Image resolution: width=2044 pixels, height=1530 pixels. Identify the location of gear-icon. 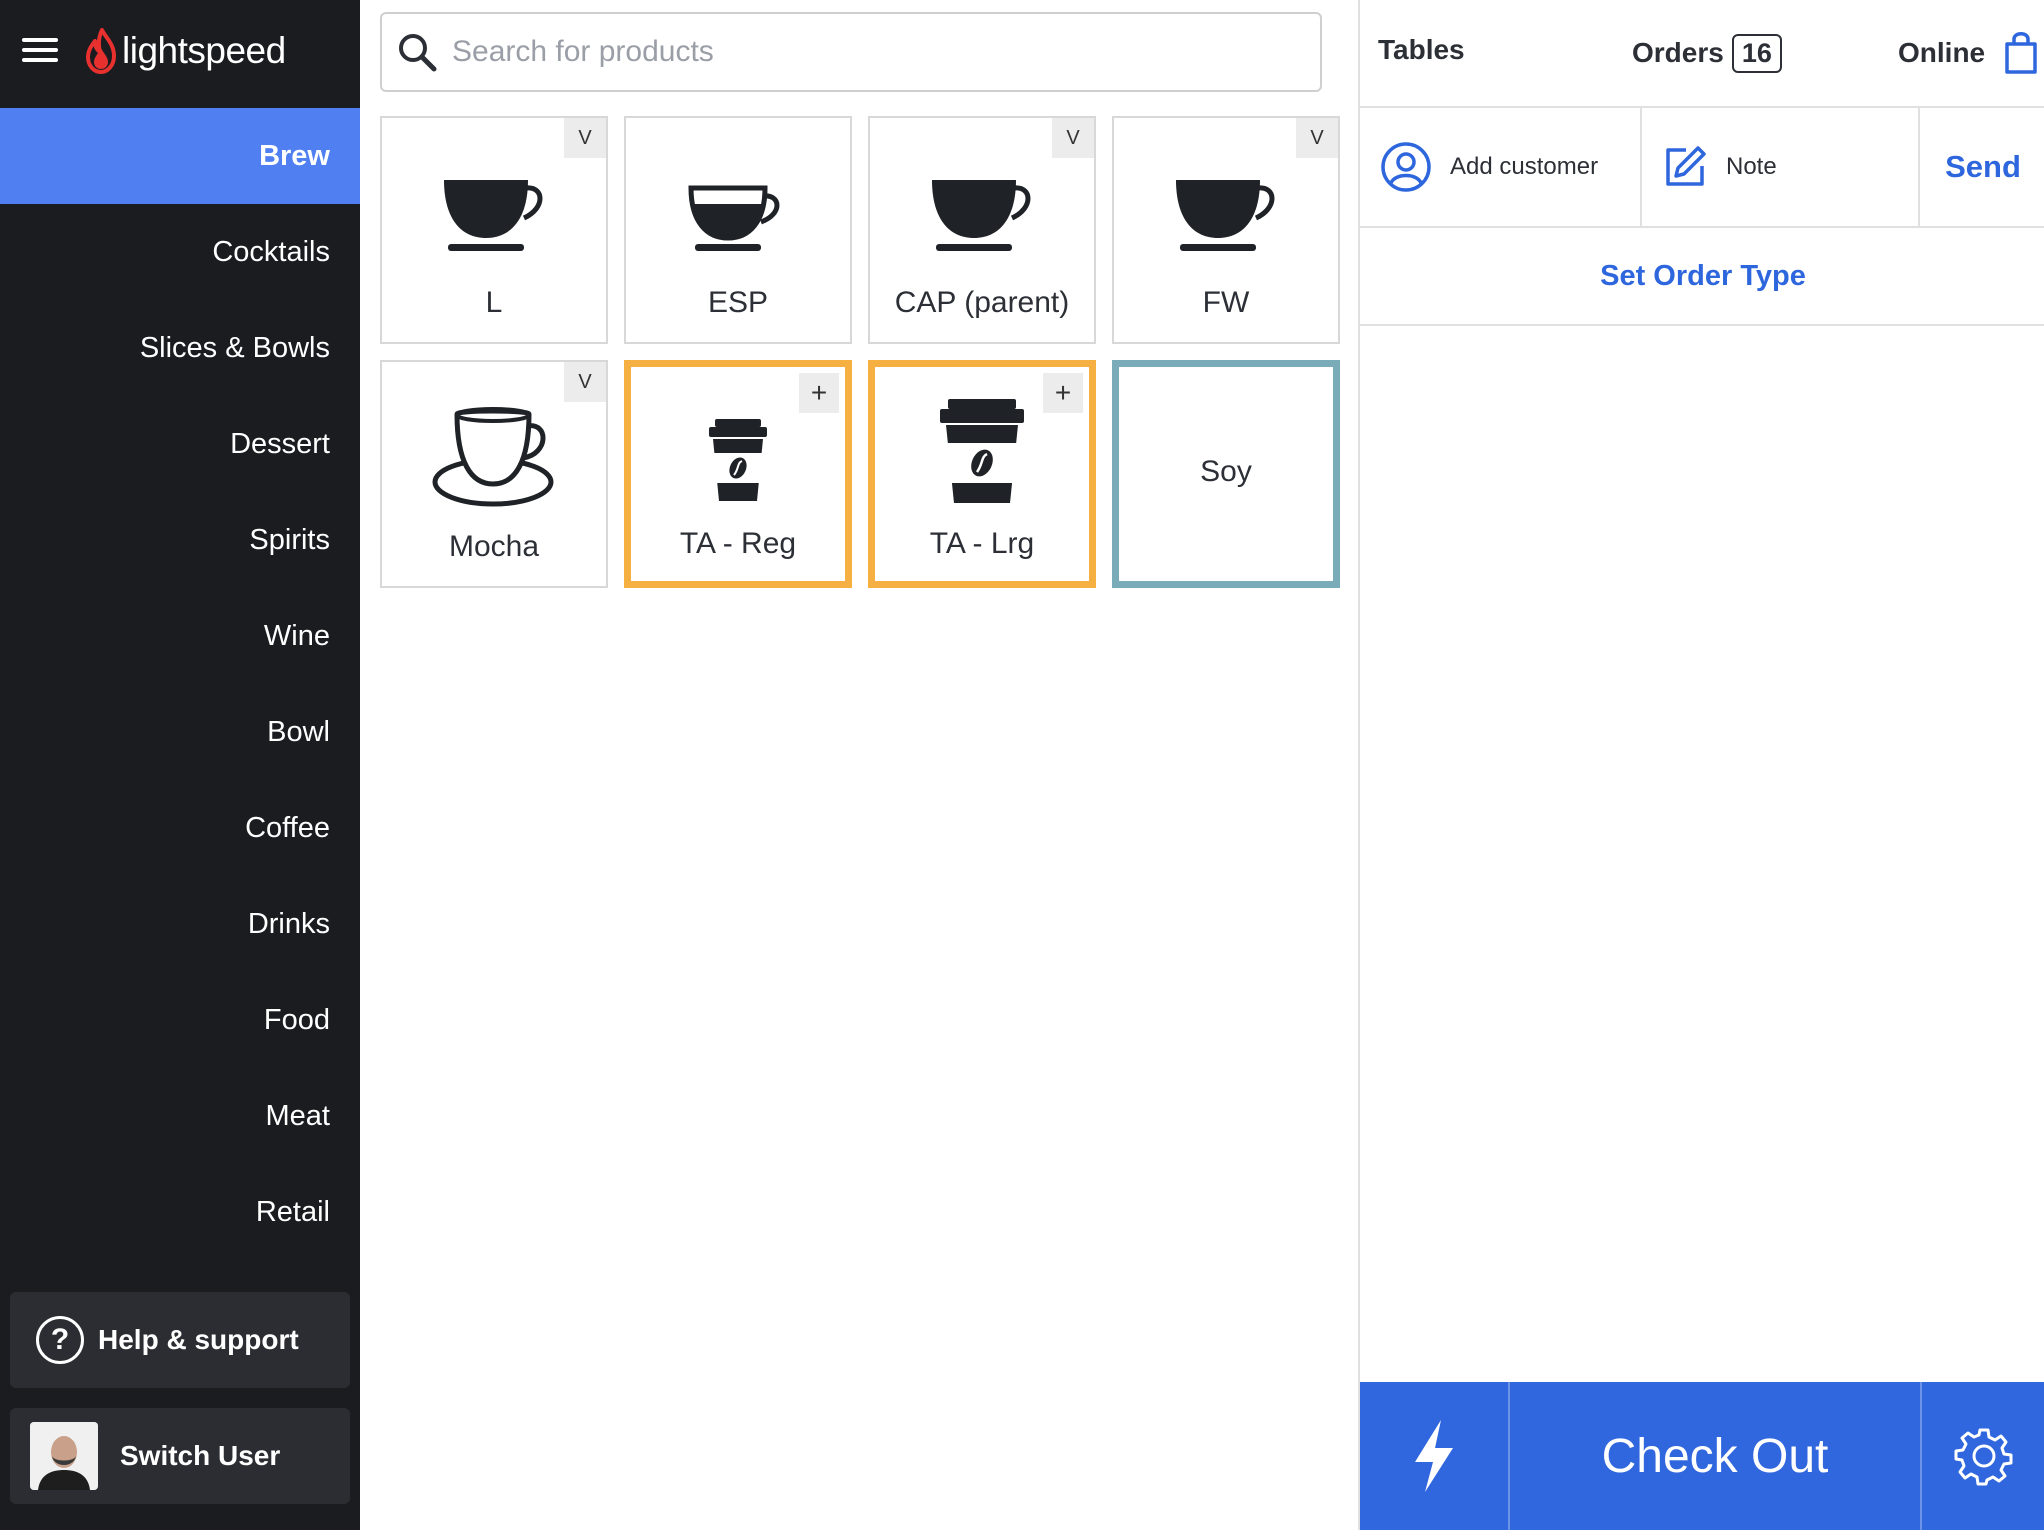
(1983, 1457).